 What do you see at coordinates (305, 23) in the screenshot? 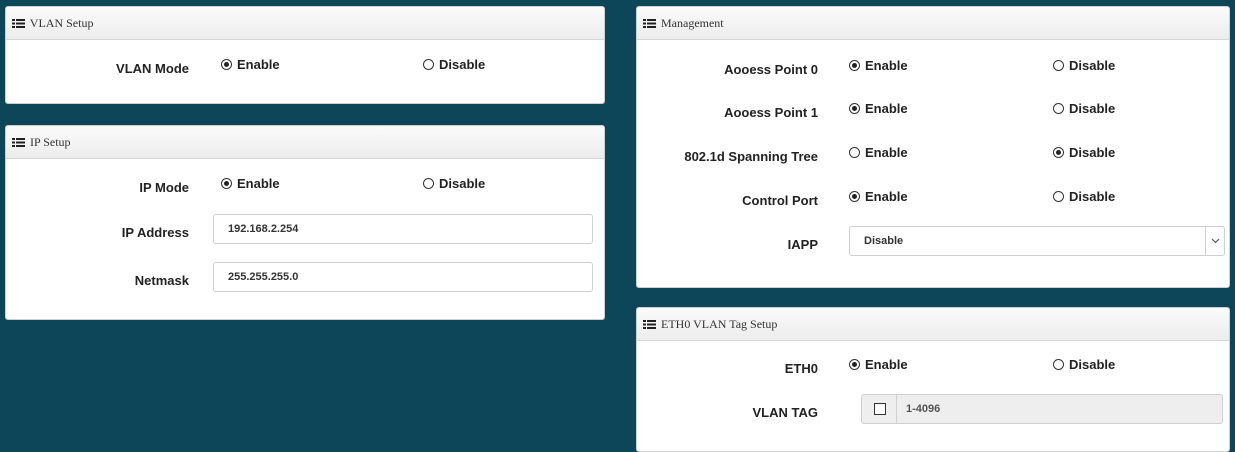
I see `vlan-setup-header: VLAN Setup` at bounding box center [305, 23].